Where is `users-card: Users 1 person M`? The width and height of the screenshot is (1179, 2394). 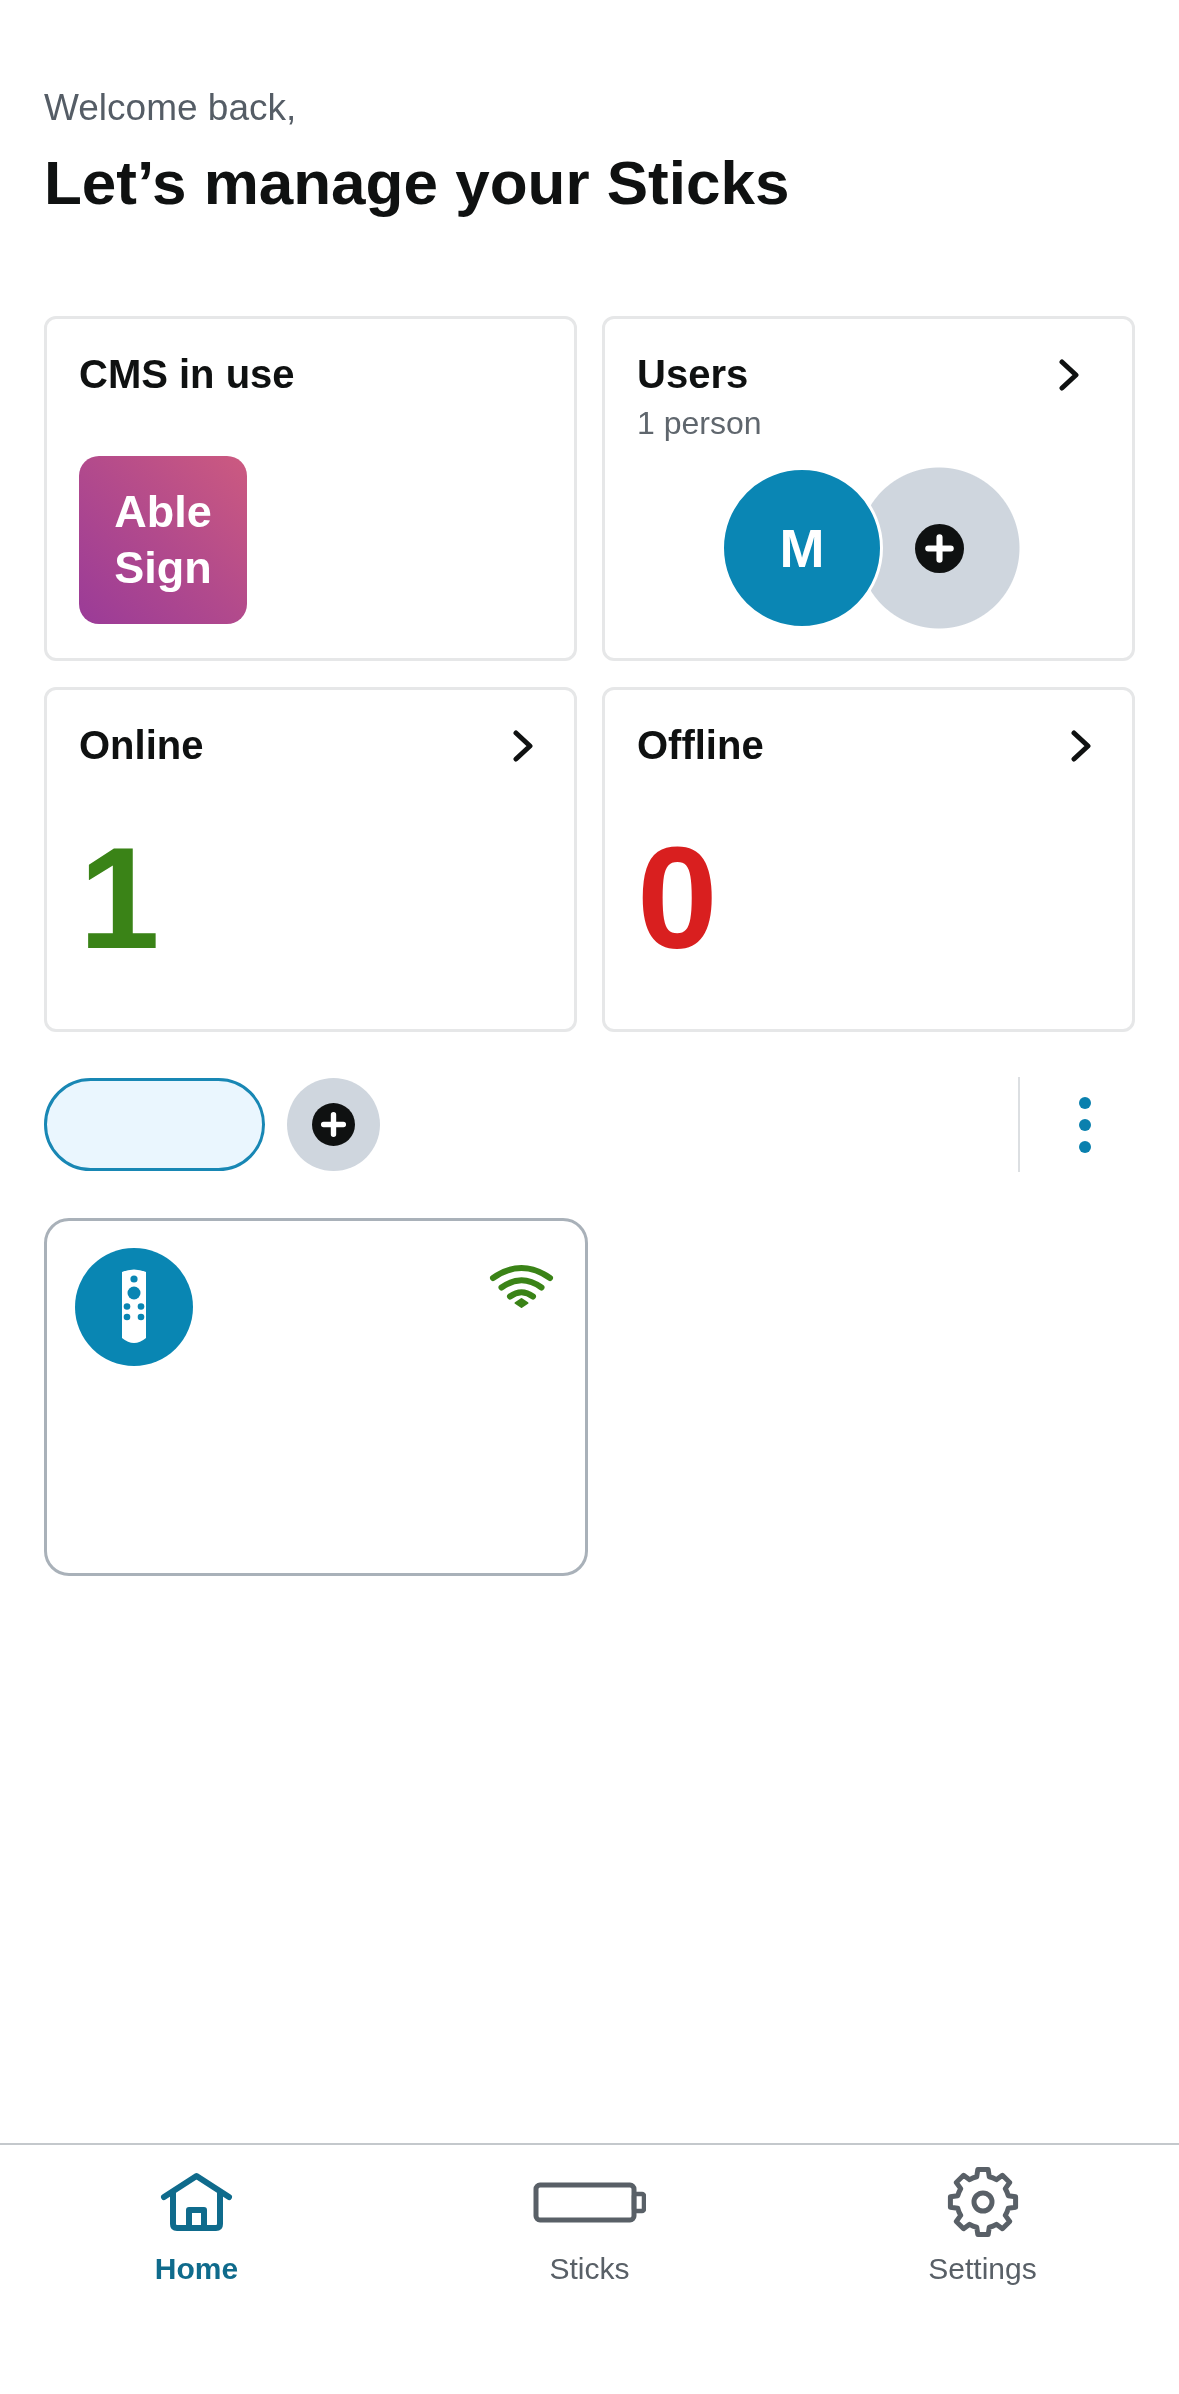 users-card: Users 1 person M is located at coordinates (868, 488).